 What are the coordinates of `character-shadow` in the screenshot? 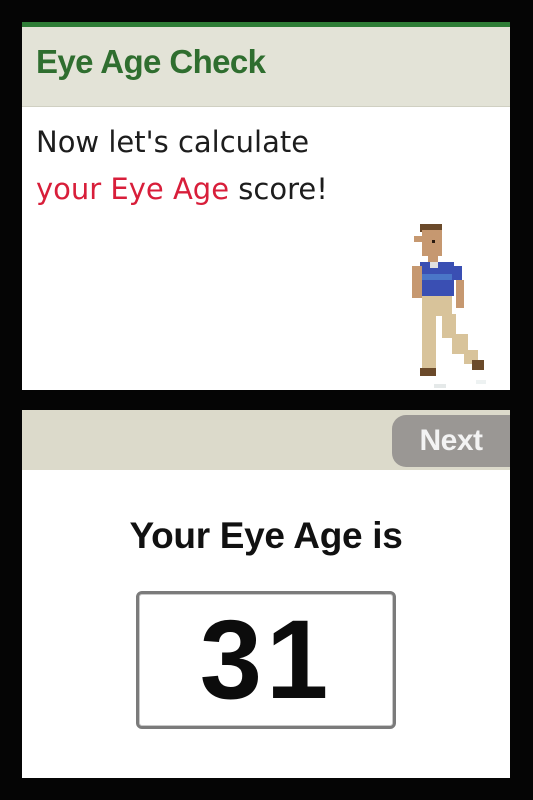 It's located at (460, 384).